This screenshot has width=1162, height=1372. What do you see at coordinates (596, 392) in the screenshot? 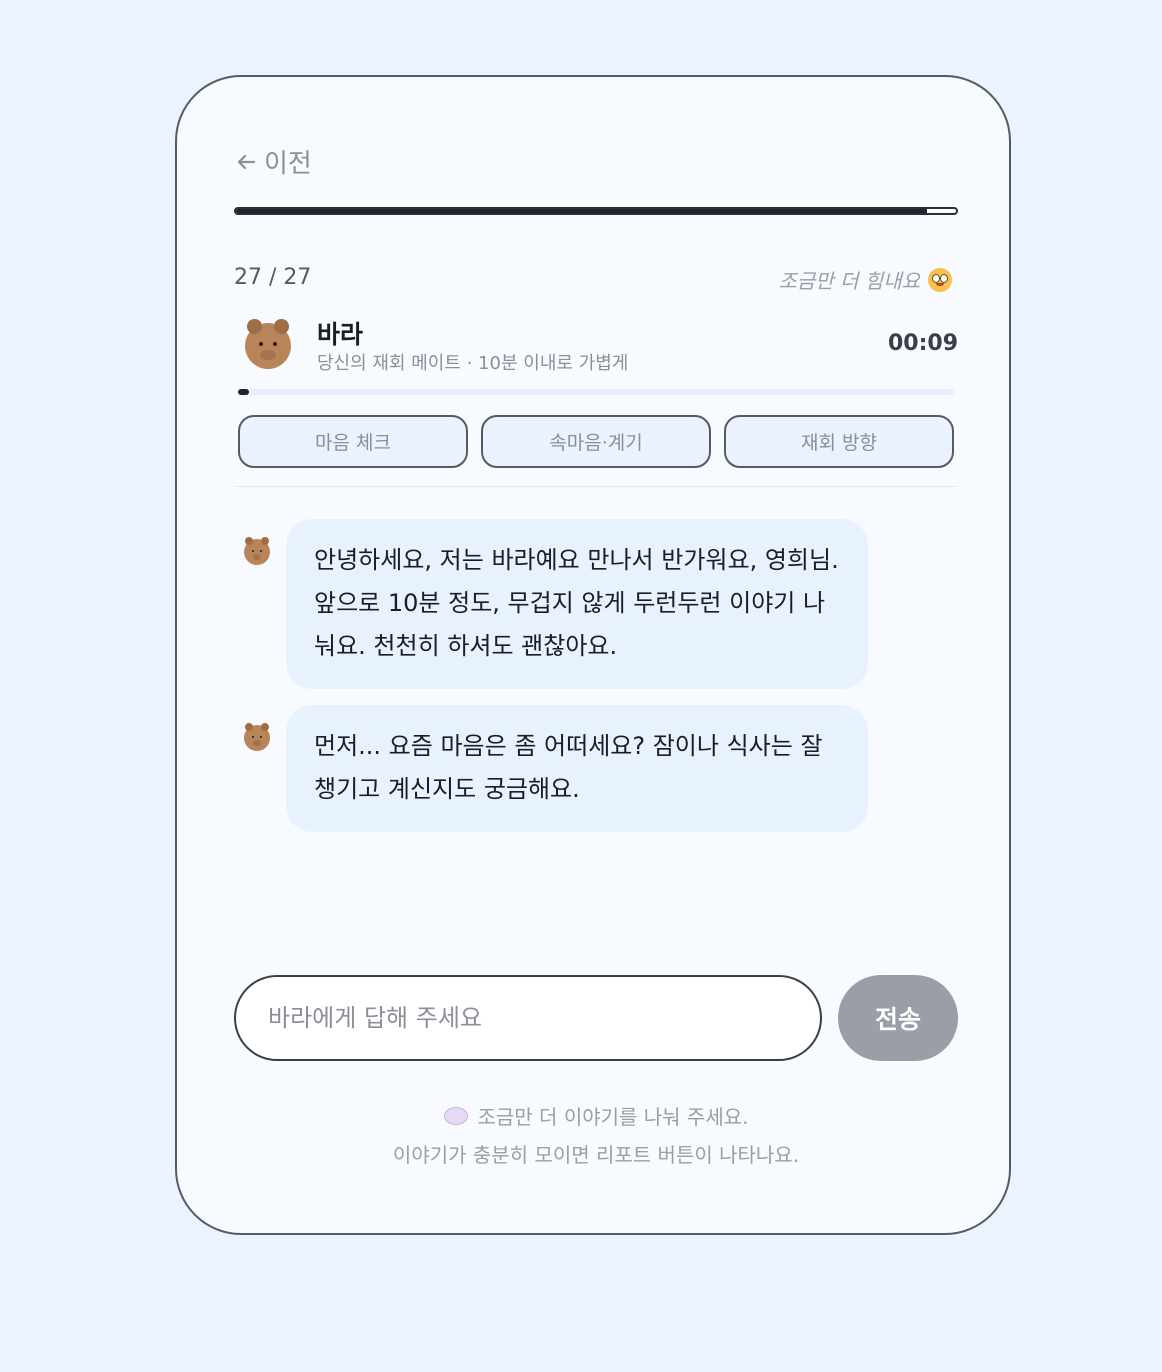
I see `timer-progress-bar` at bounding box center [596, 392].